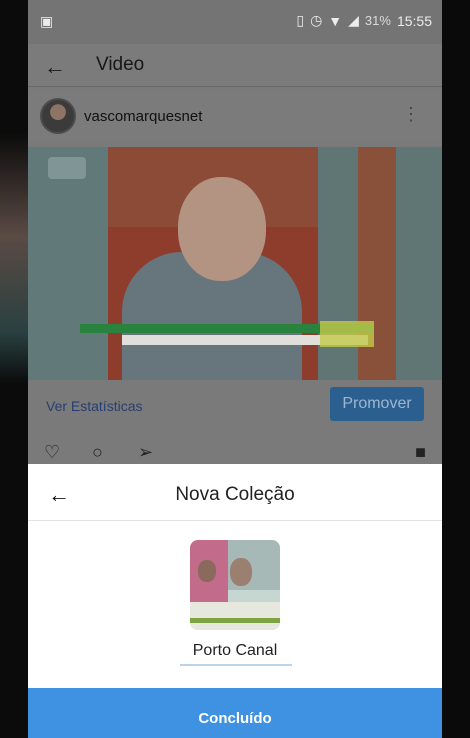 Image resolution: width=470 pixels, height=738 pixels. I want to click on arrow-left-icon: ←, so click(55, 67).